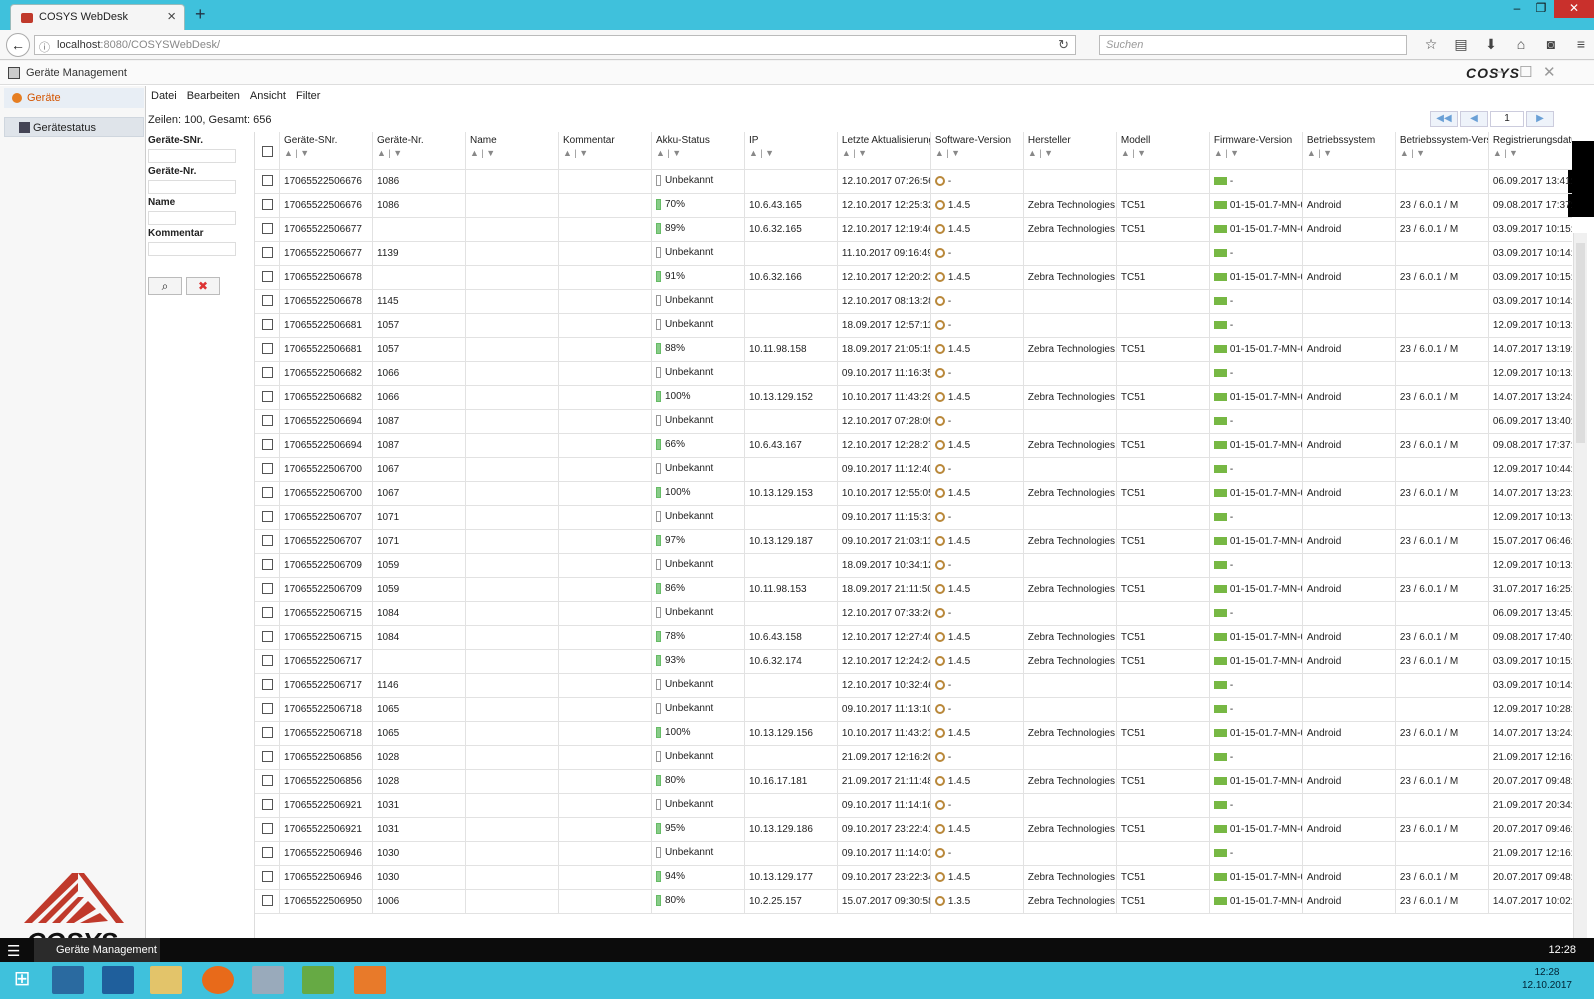 This screenshot has height=999, width=1594. I want to click on column-header: Geräte-Nr. ▲ | ▼, so click(419, 151).